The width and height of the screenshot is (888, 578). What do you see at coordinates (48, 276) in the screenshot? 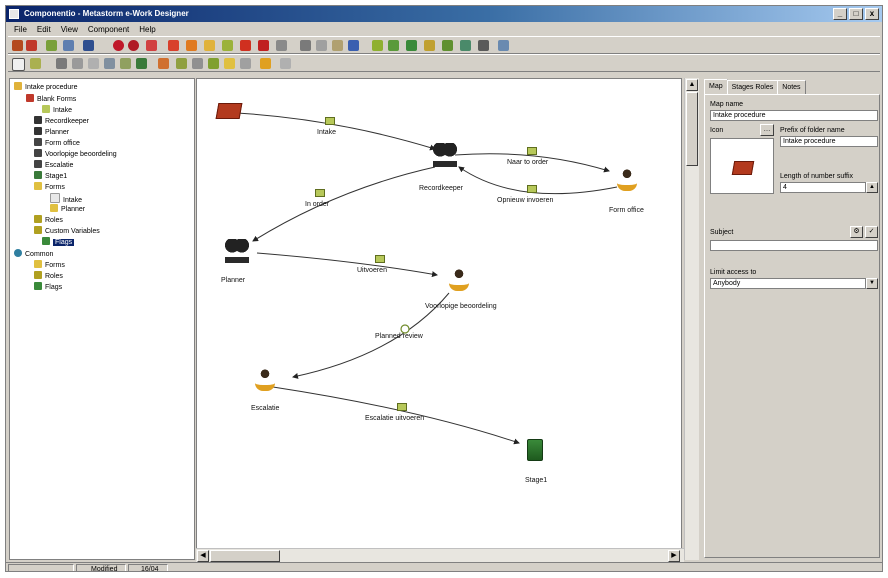
I see `tree-item-common-roles: Roles` at bounding box center [48, 276].